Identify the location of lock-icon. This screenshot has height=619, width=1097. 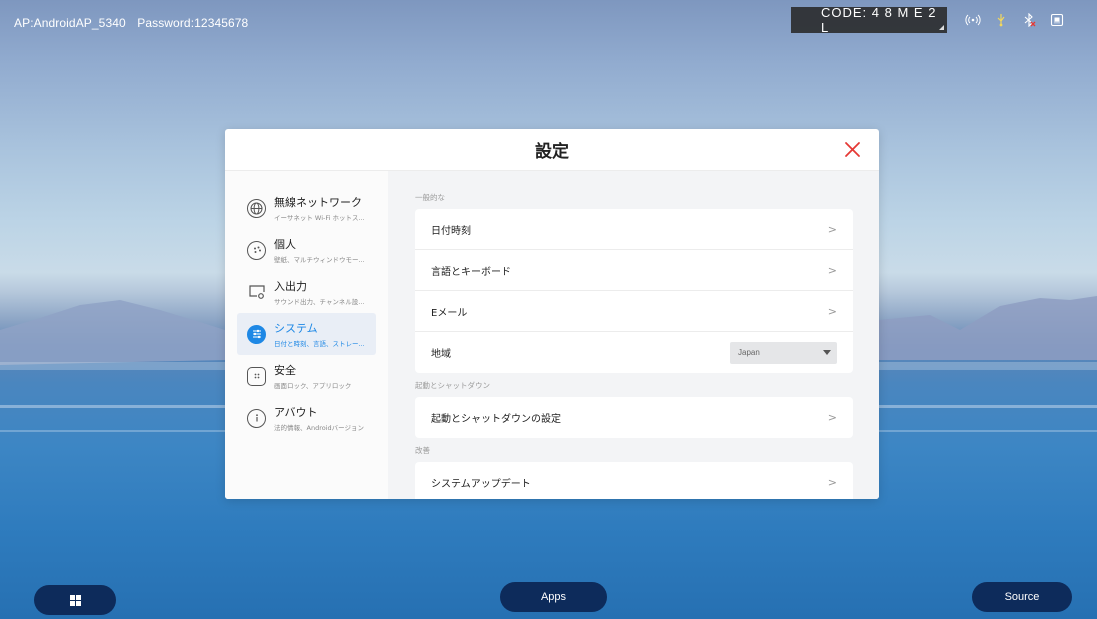
(256, 376).